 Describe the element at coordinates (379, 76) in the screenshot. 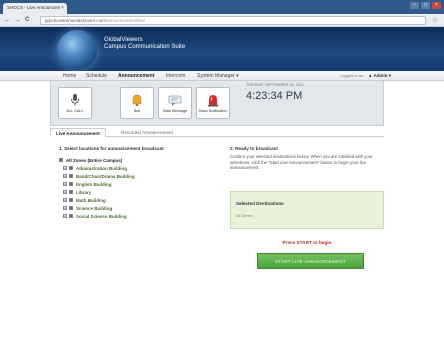

I see `user-menu: ▲ Admin ▾` at that location.